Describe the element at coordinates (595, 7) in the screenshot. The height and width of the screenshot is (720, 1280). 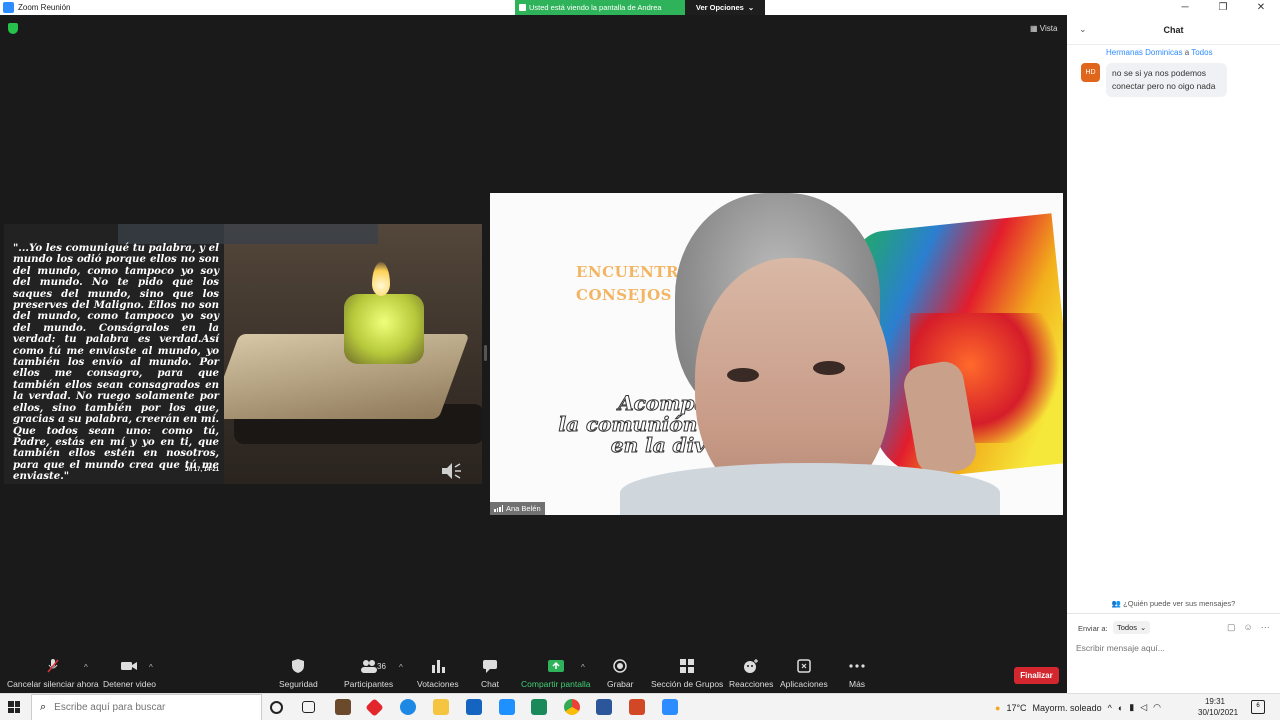
I see `share-banner-text: Usted está viendo la pantalla de Andrea` at that location.